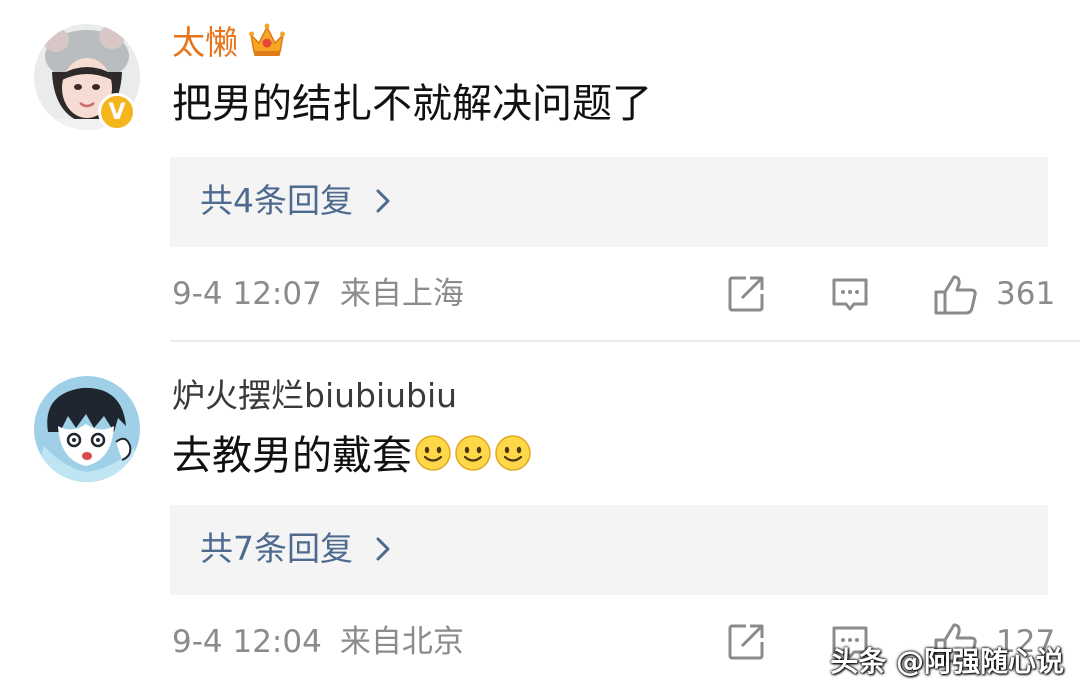 The height and width of the screenshot is (696, 1080). I want to click on comment-text: 去教男的戴套, so click(352, 457).